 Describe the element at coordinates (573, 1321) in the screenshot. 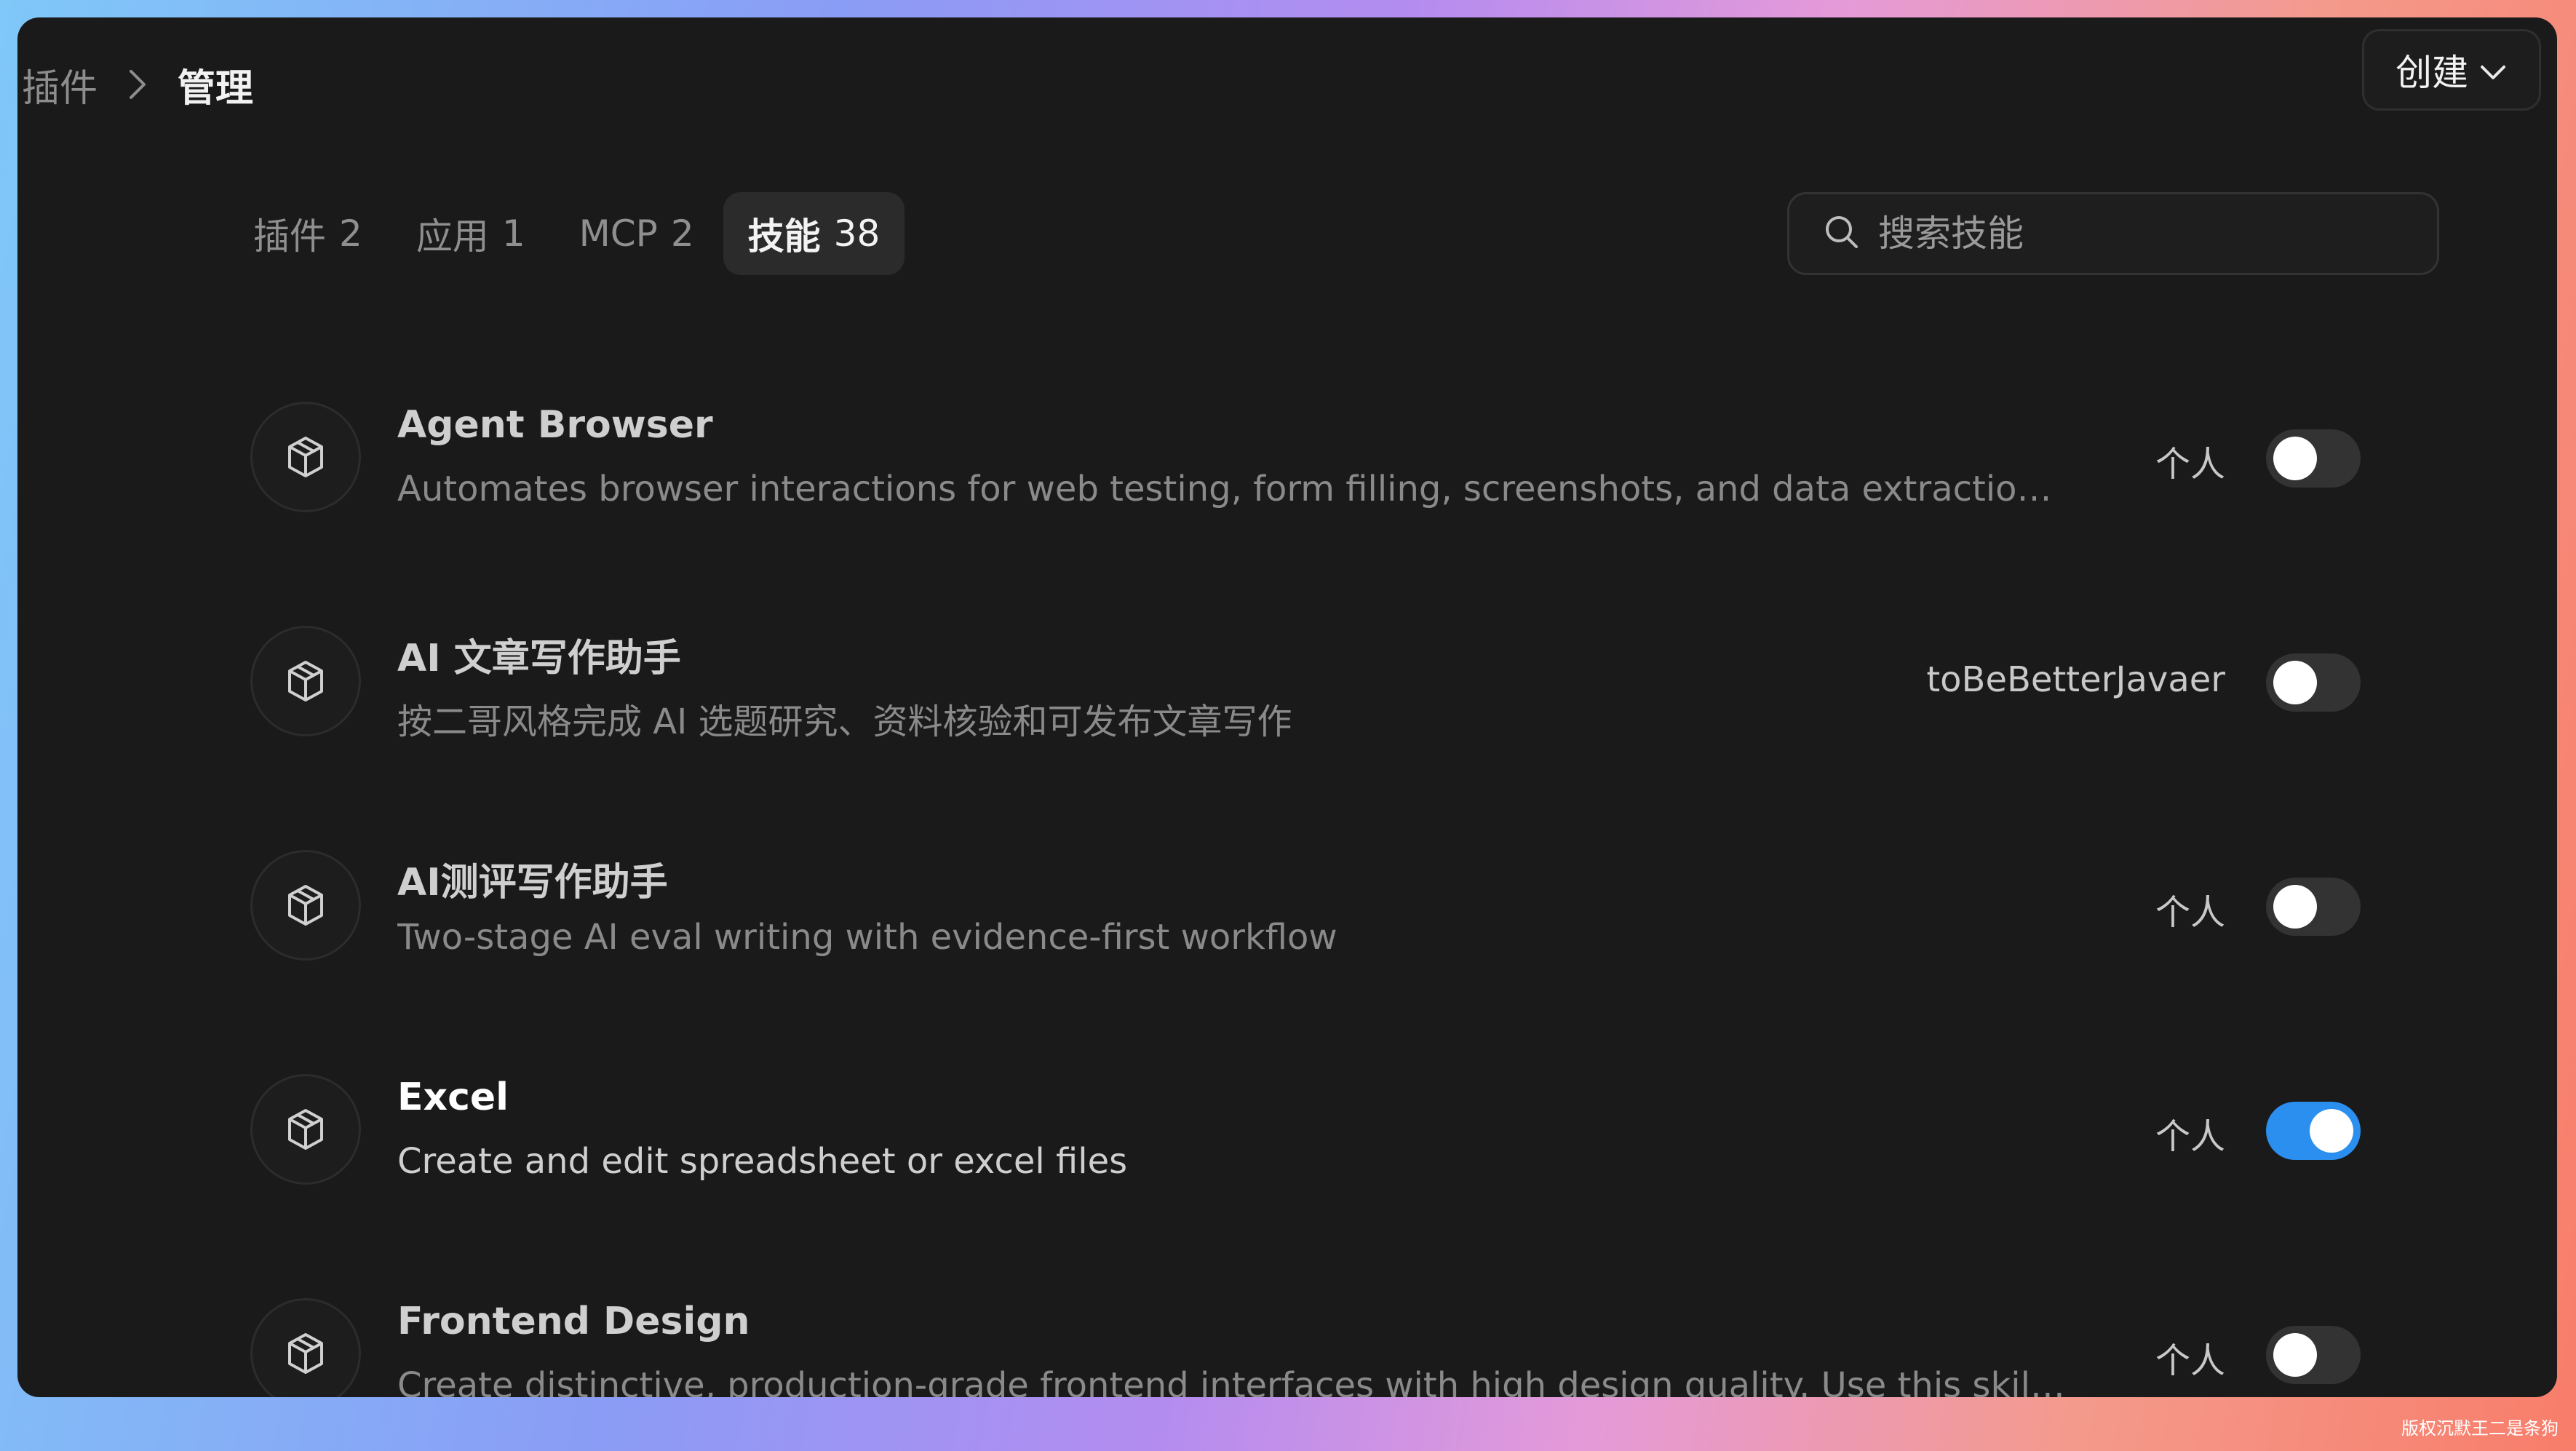

I see `skill-name: Frontend Design` at that location.